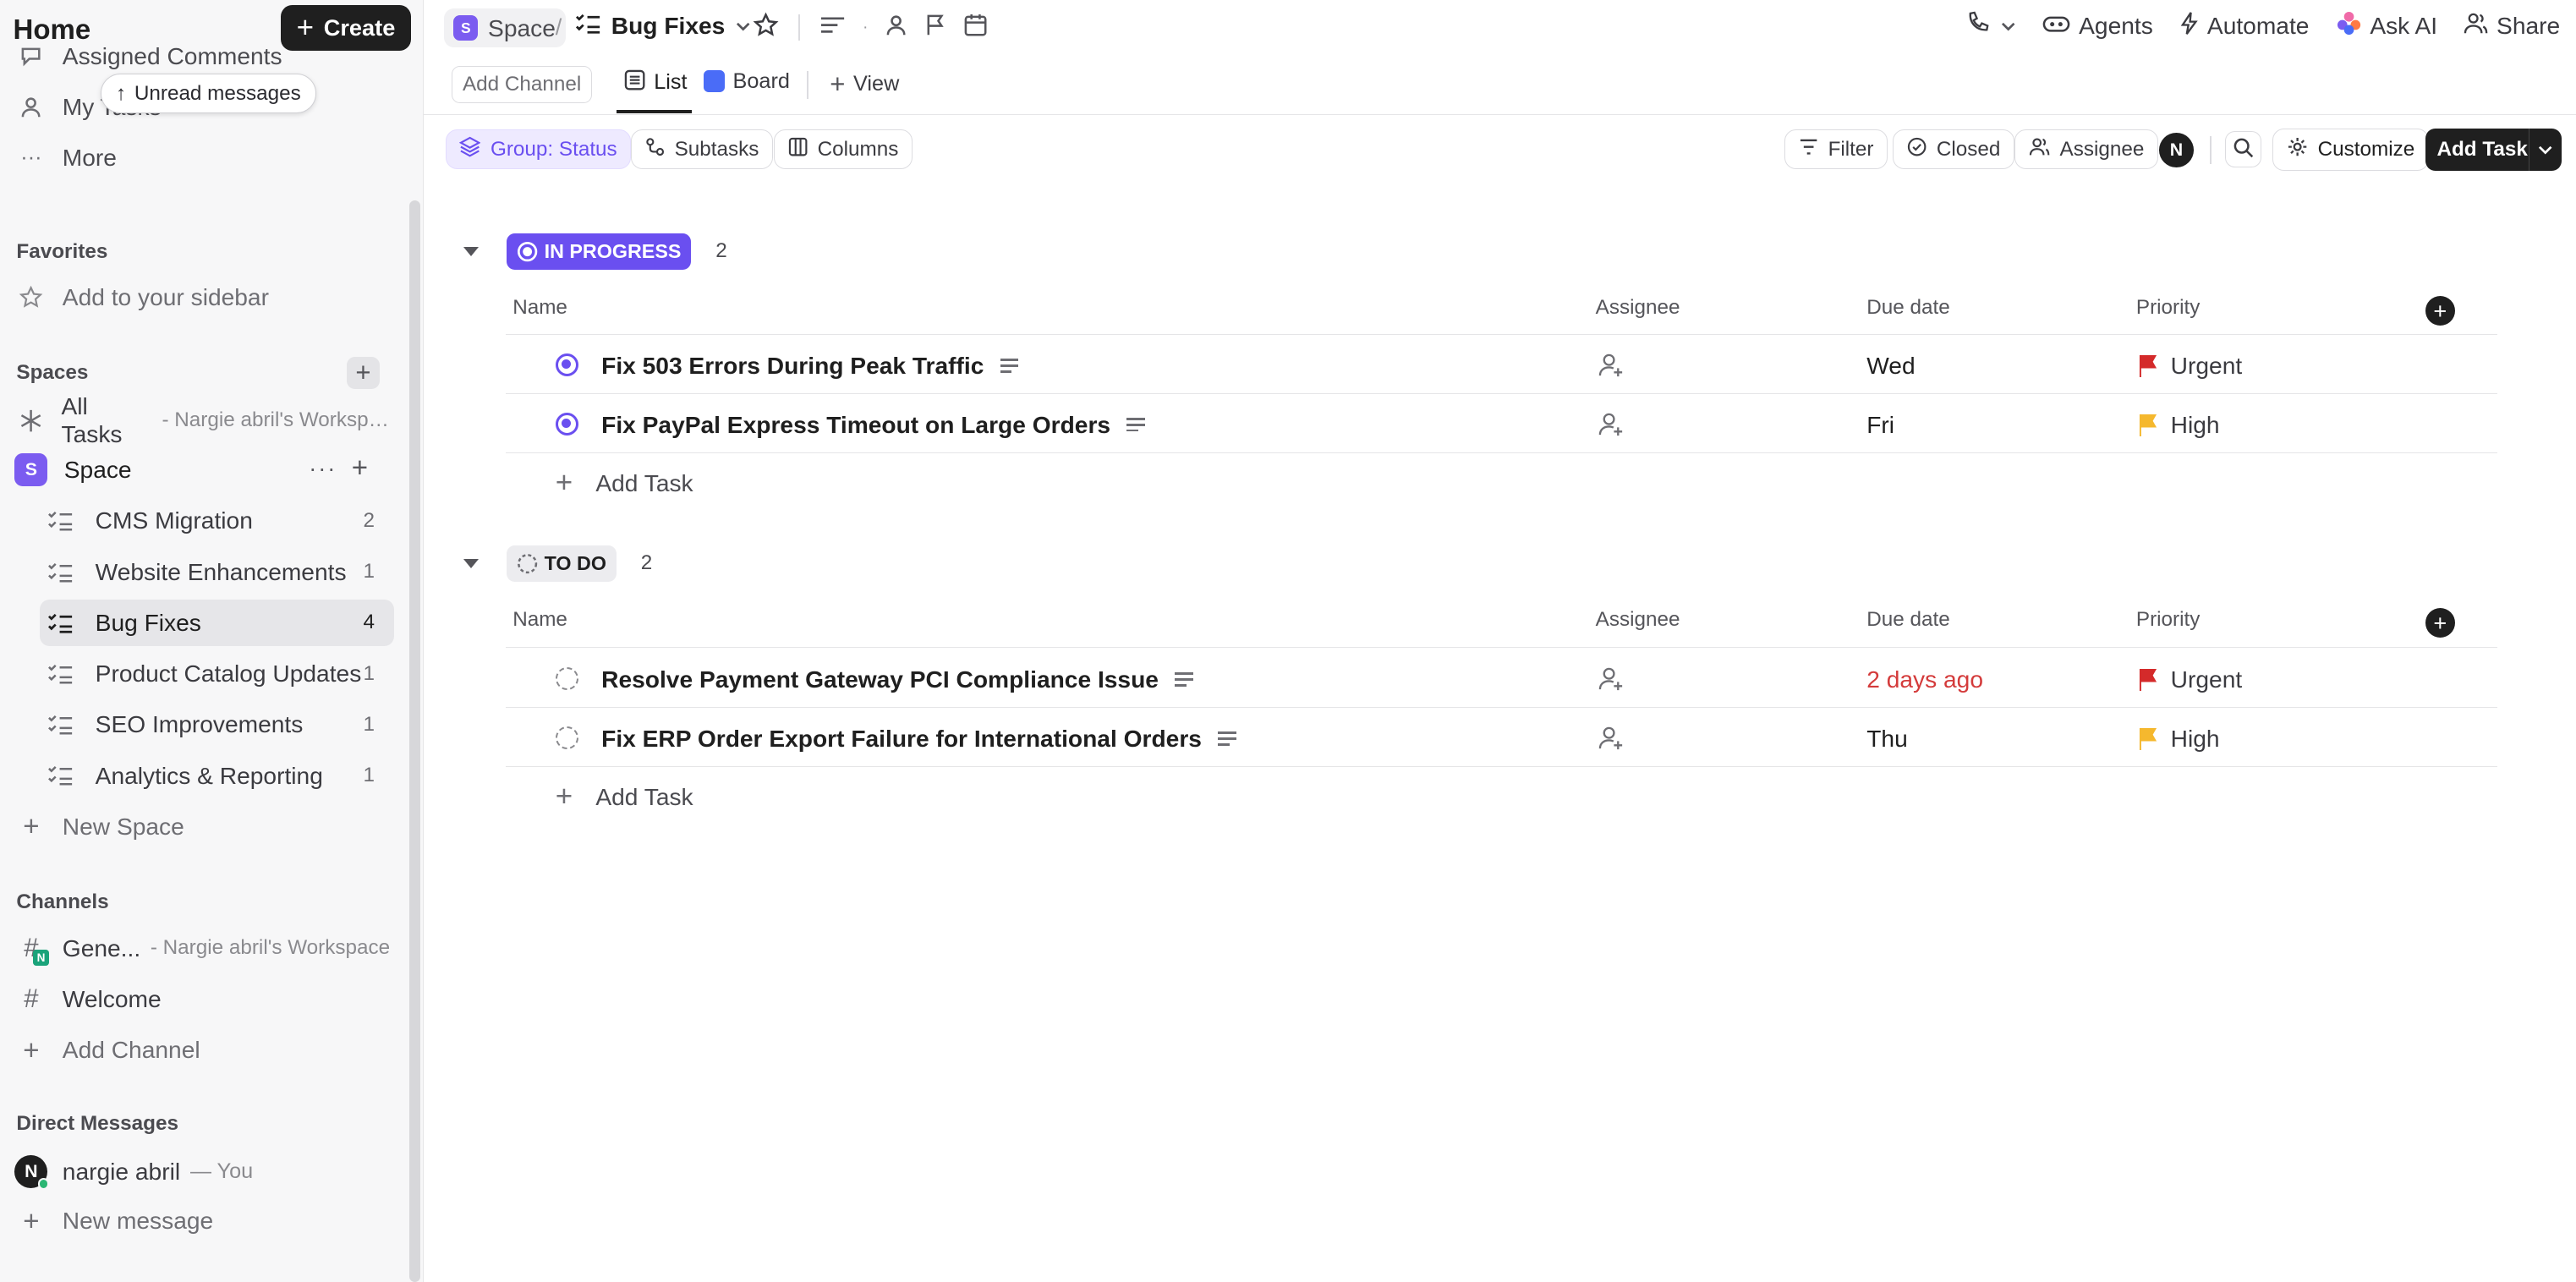 Image resolution: width=2576 pixels, height=1282 pixels. What do you see at coordinates (2086, 149) in the screenshot?
I see `assignee-filter-button: Assignee` at bounding box center [2086, 149].